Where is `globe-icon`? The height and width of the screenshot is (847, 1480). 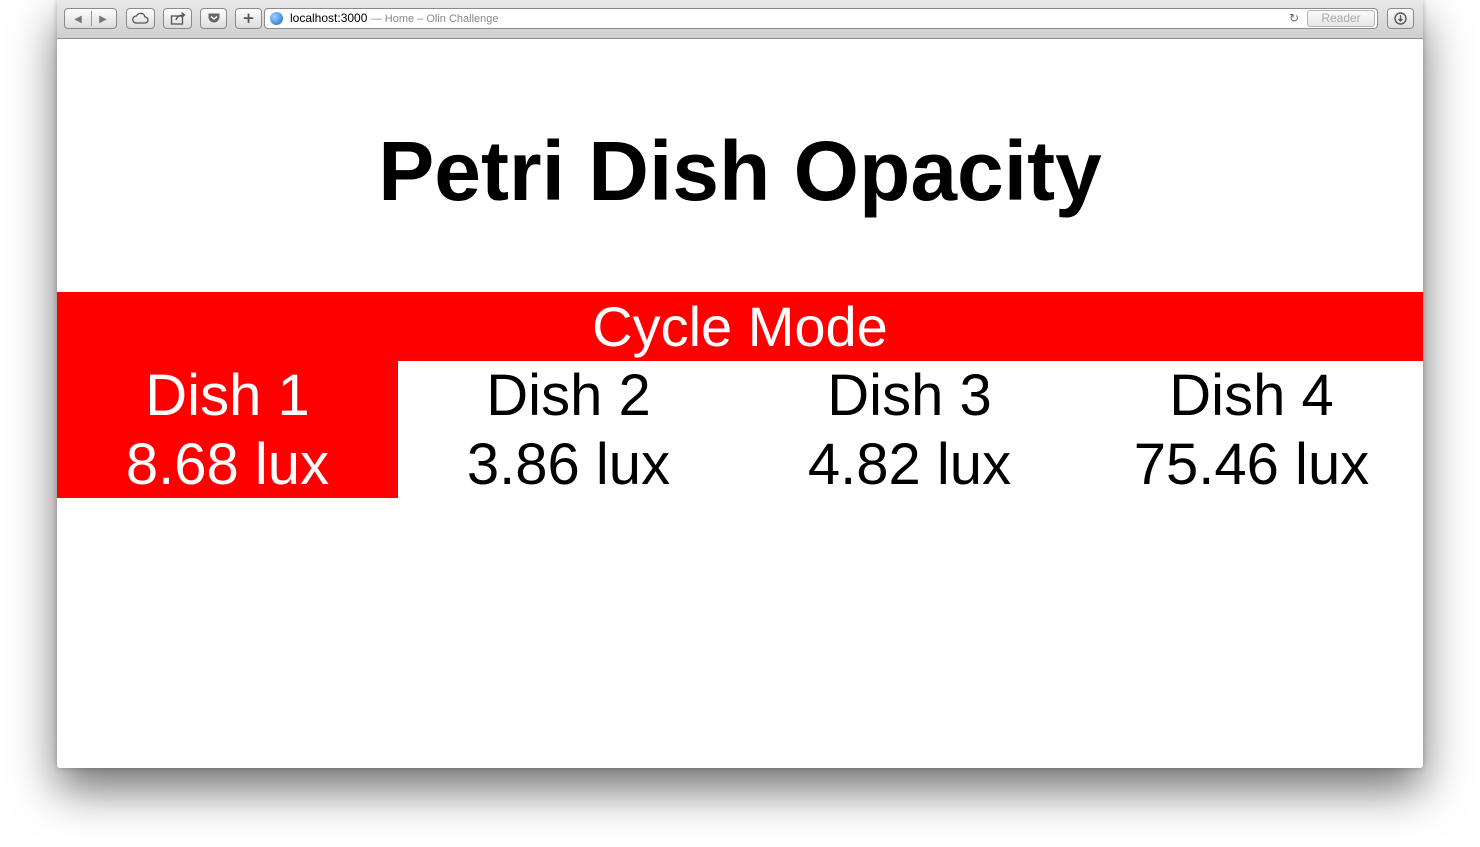 globe-icon is located at coordinates (276, 18).